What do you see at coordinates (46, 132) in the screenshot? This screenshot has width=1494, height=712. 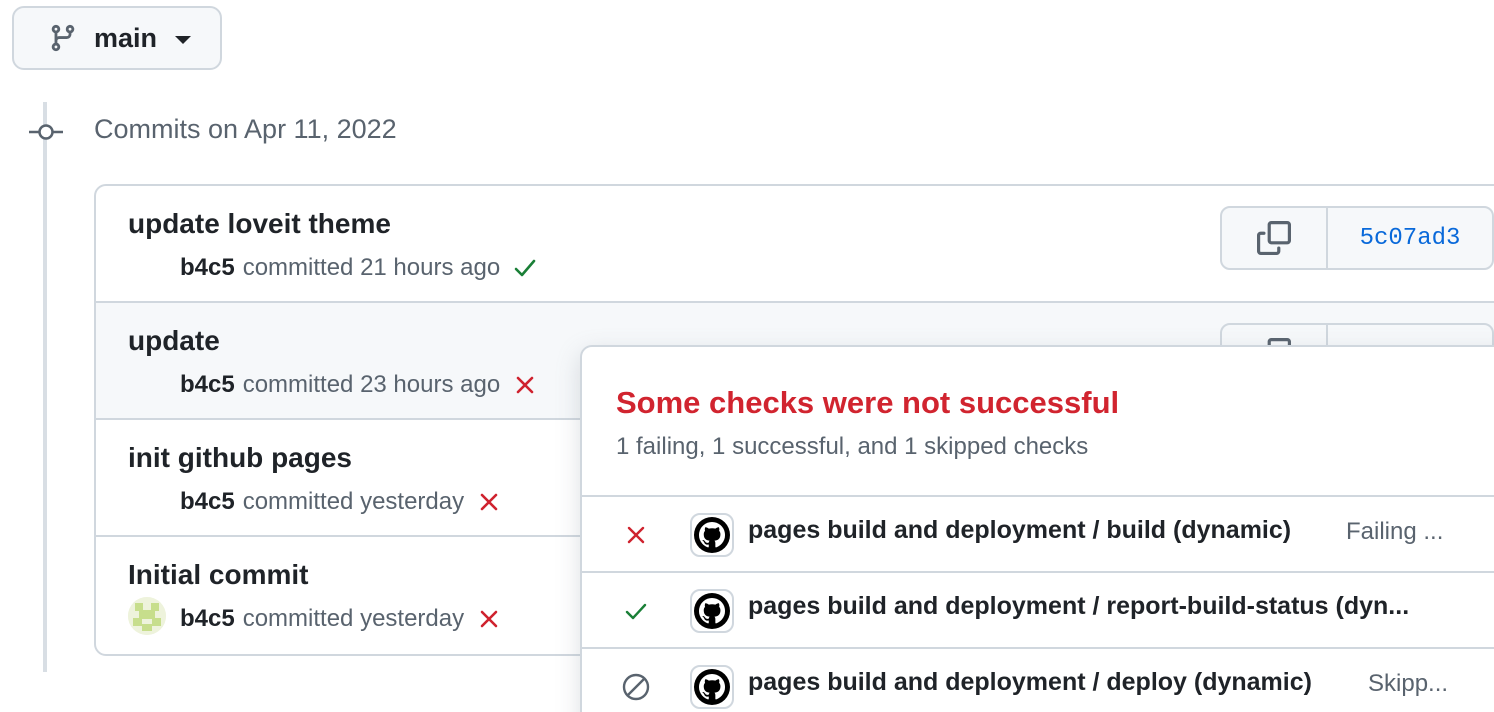 I see `git-commit-icon` at bounding box center [46, 132].